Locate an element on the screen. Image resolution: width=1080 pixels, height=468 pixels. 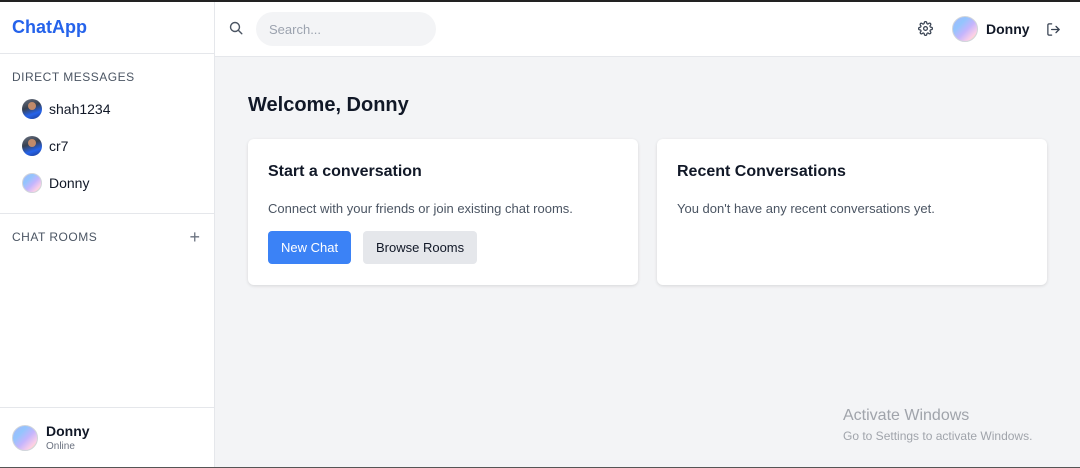
chat-rooms-title: CHAT ROOMS is located at coordinates (55, 237).